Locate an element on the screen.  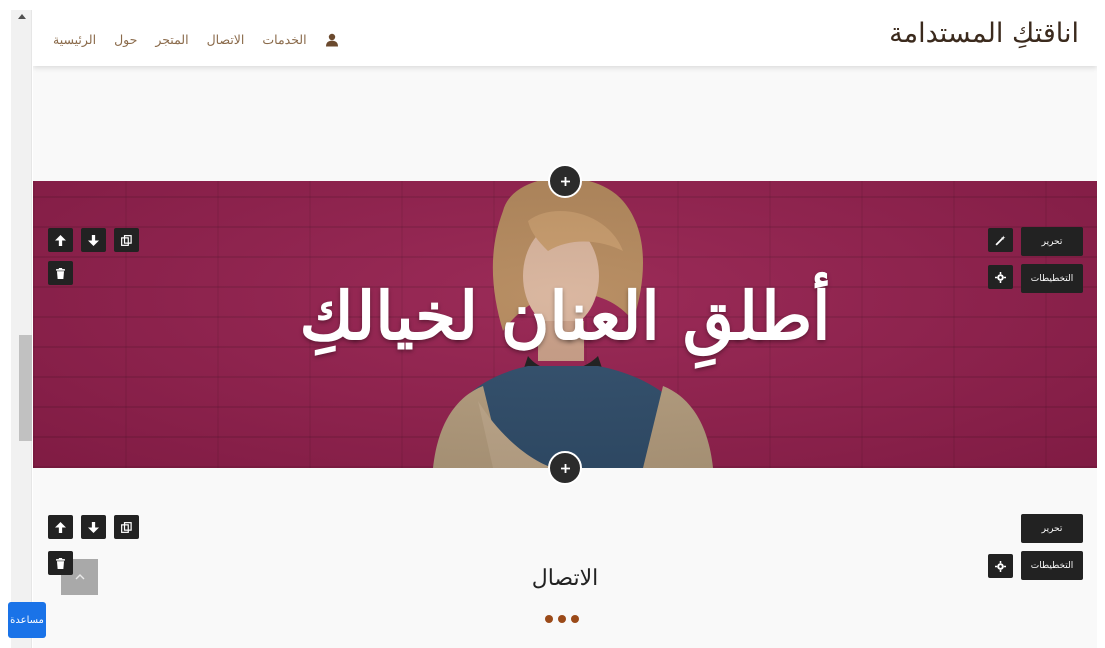
style-button is located at coordinates (1000, 240).